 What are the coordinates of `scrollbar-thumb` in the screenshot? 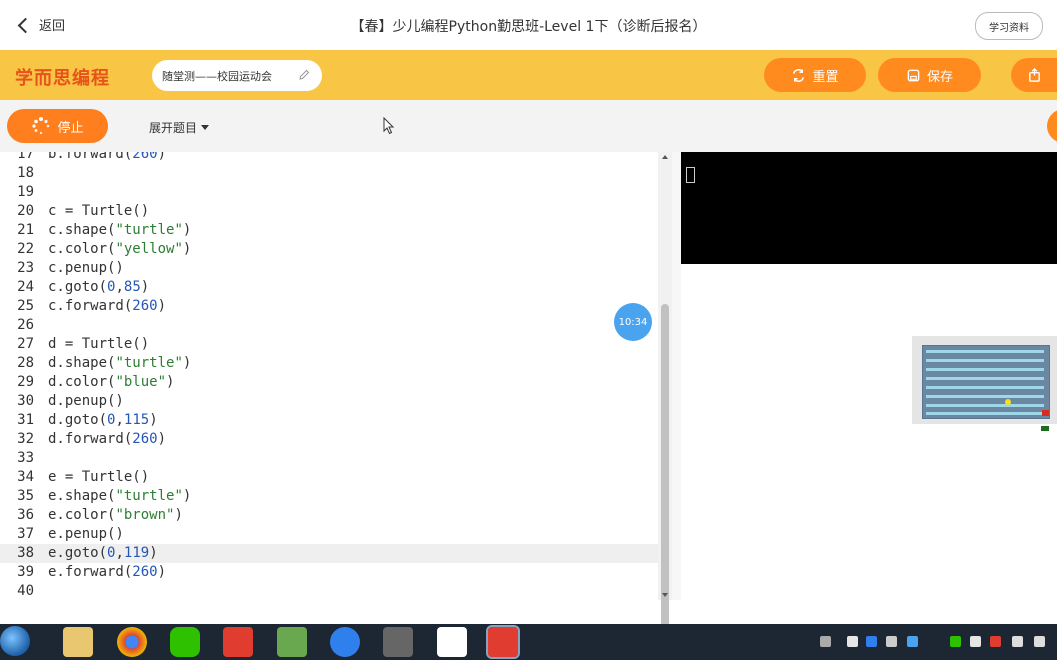 It's located at (665, 480).